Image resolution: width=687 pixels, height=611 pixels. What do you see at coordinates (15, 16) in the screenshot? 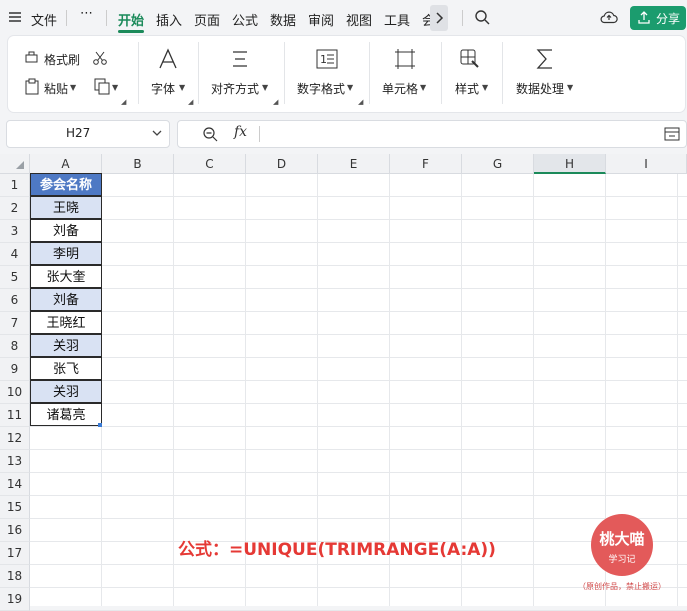
I see `menu-icon` at bounding box center [15, 16].